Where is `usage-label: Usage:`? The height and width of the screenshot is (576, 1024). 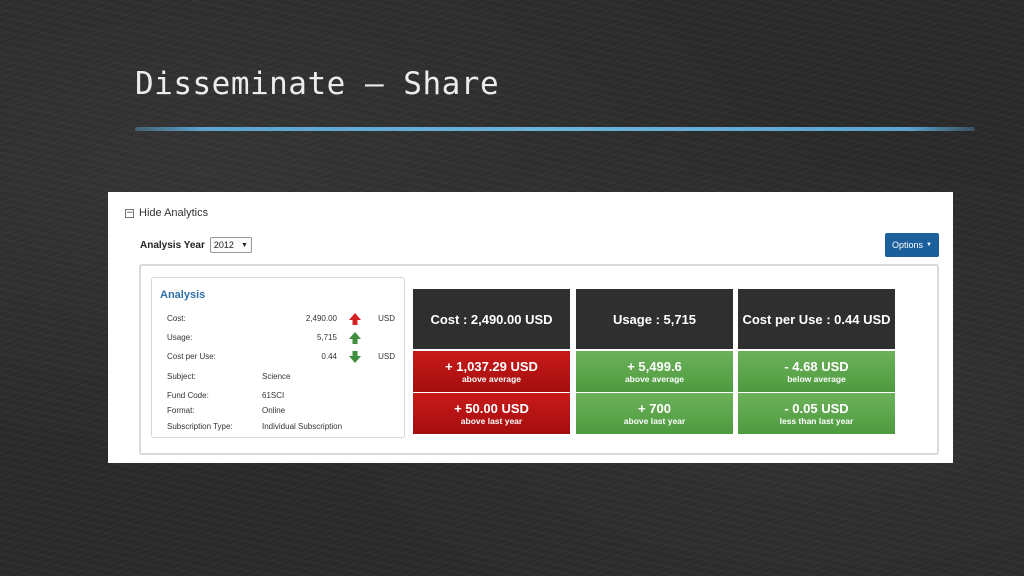 usage-label: Usage: is located at coordinates (180, 337).